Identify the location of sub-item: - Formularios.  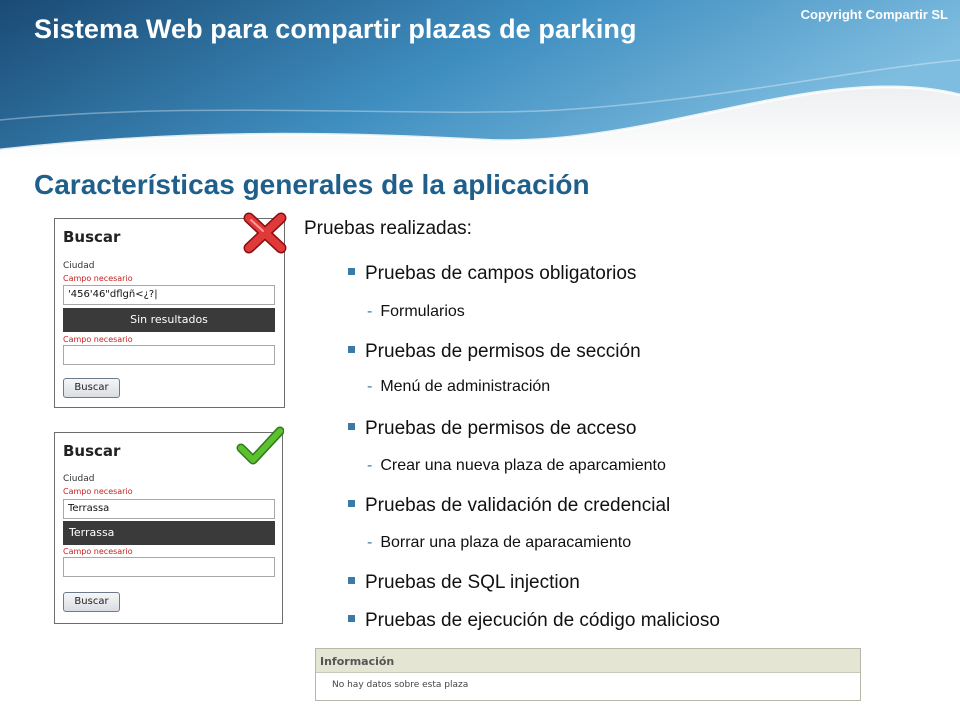
(416, 311).